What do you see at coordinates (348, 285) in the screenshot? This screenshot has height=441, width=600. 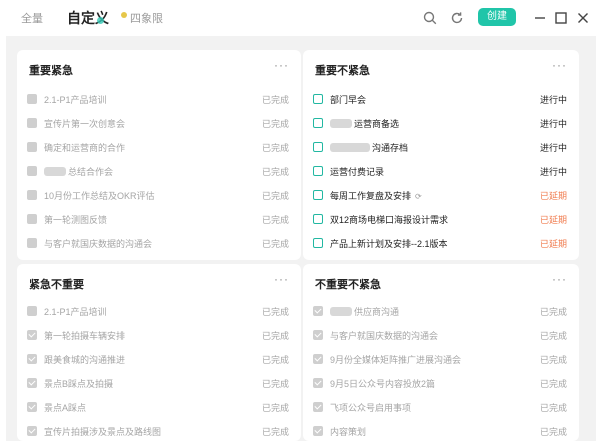 I see `quadrant-title: 不重要不紧急` at bounding box center [348, 285].